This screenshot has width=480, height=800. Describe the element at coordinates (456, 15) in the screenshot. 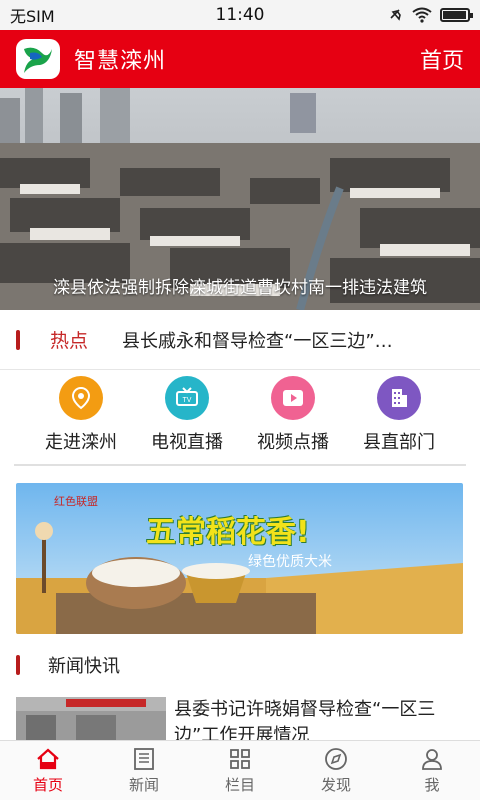

I see `battery-icon` at that location.